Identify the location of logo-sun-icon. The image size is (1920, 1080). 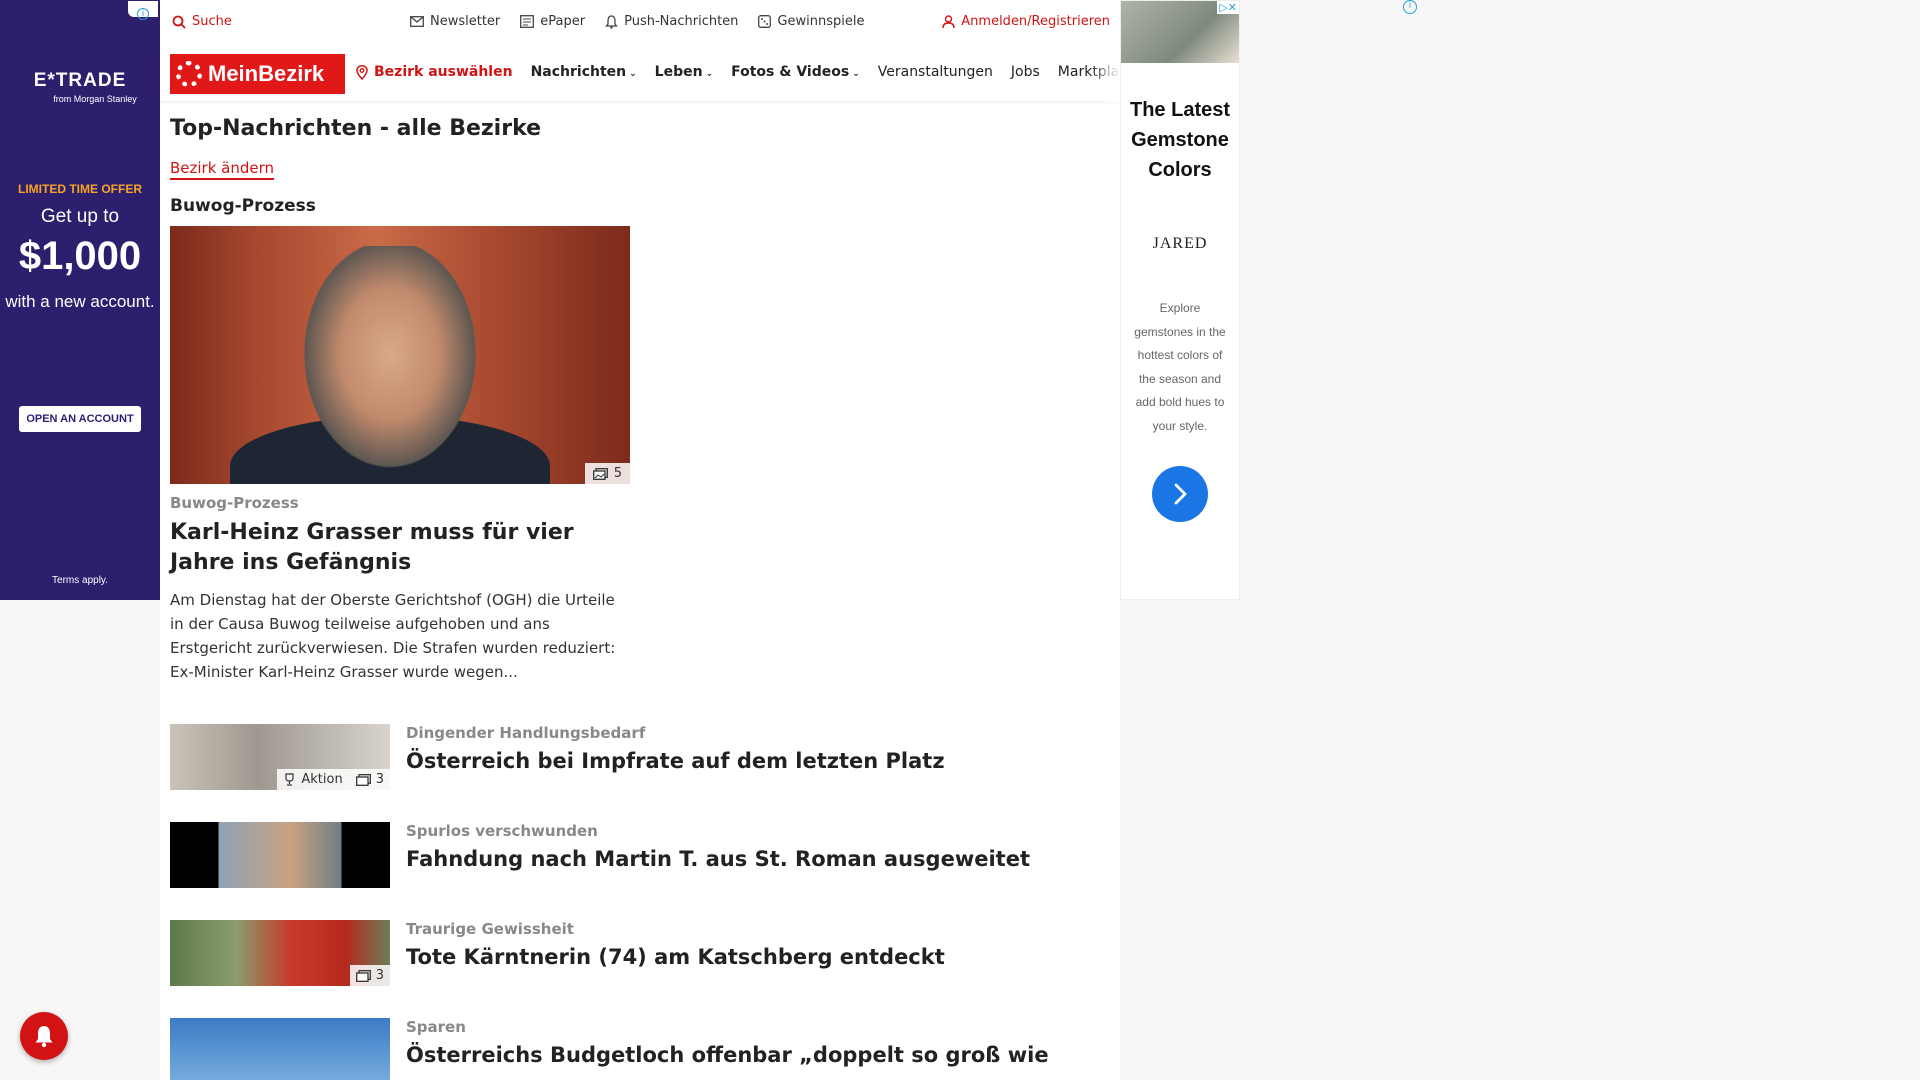
(189, 74).